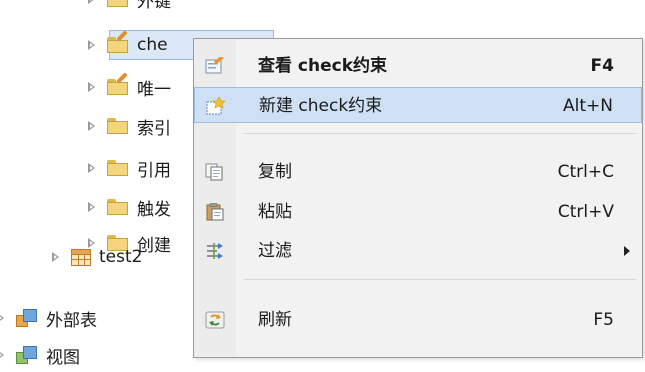  What do you see at coordinates (63, 357) in the screenshot?
I see `tree-item-label: 视图` at bounding box center [63, 357].